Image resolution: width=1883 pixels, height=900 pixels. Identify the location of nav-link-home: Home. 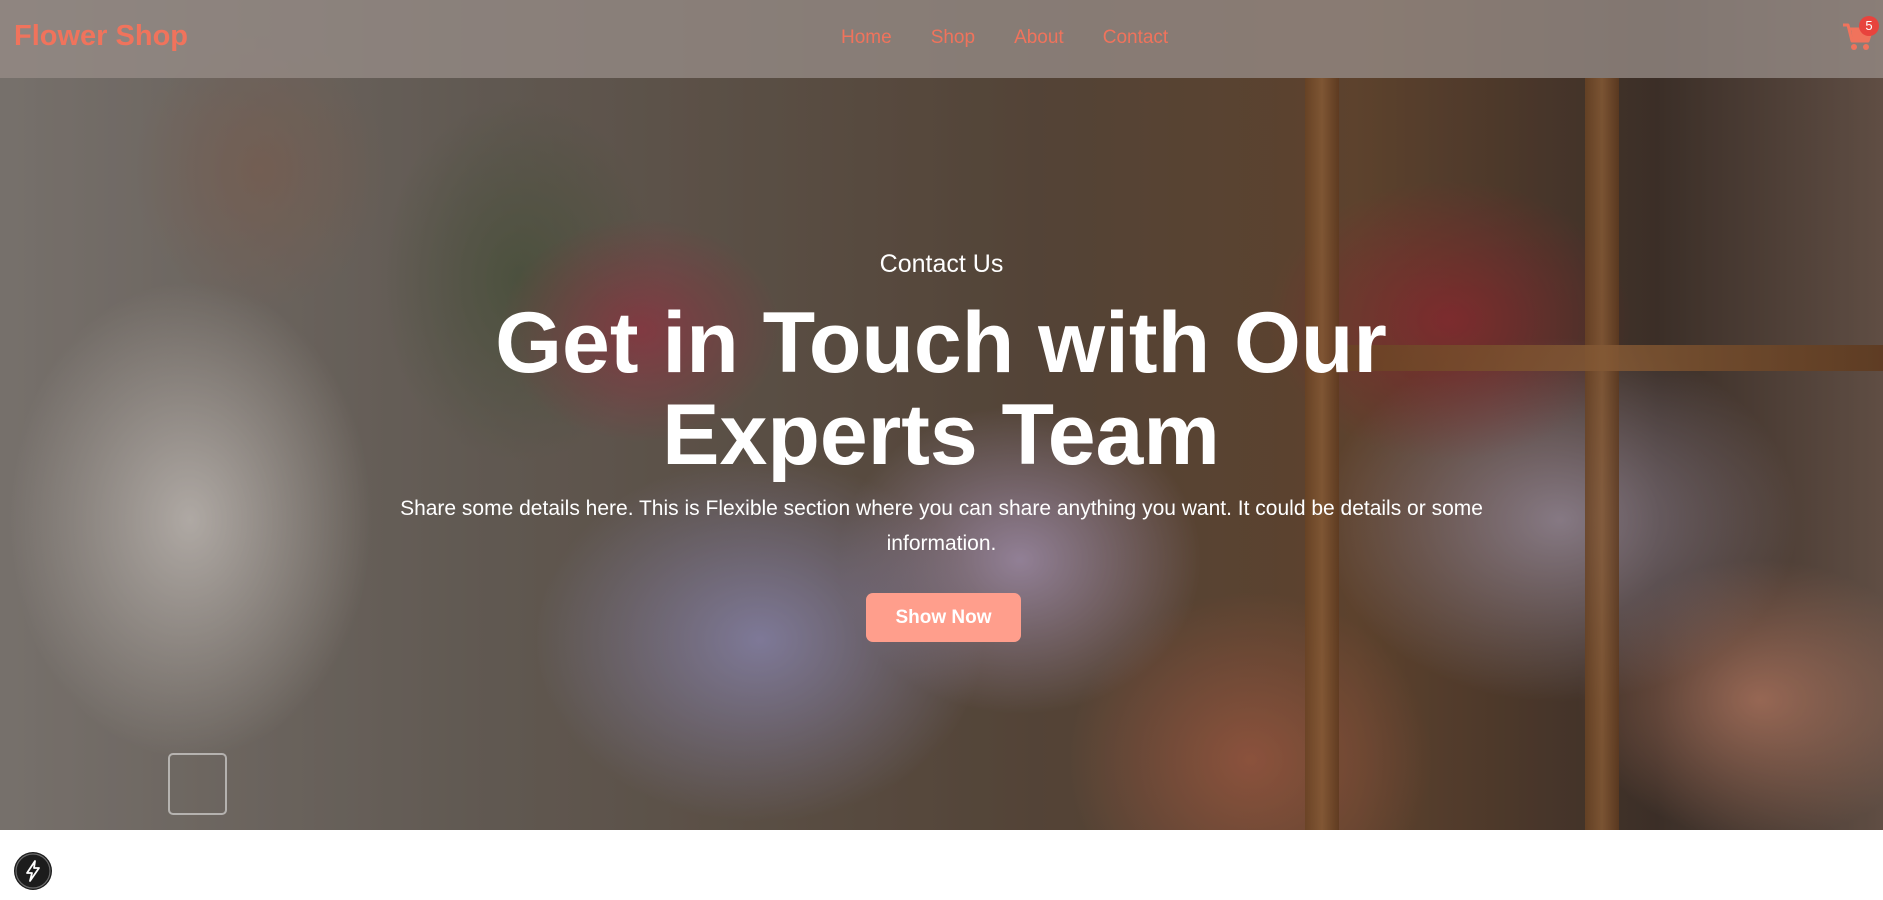
(866, 37).